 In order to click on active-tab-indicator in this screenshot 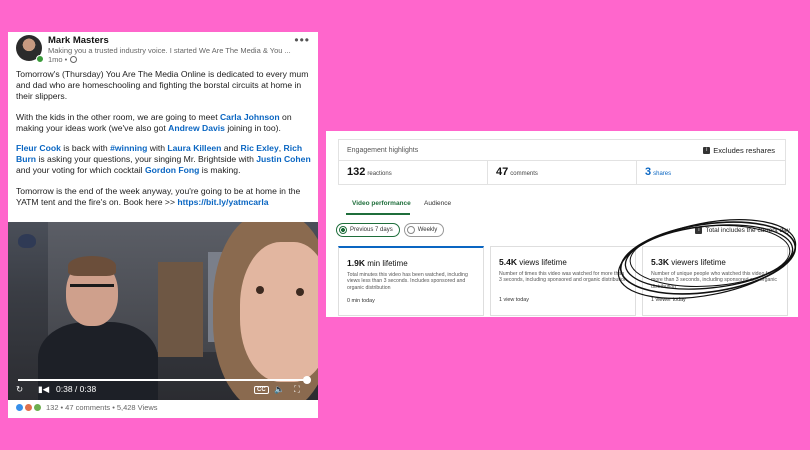, I will do `click(378, 214)`.